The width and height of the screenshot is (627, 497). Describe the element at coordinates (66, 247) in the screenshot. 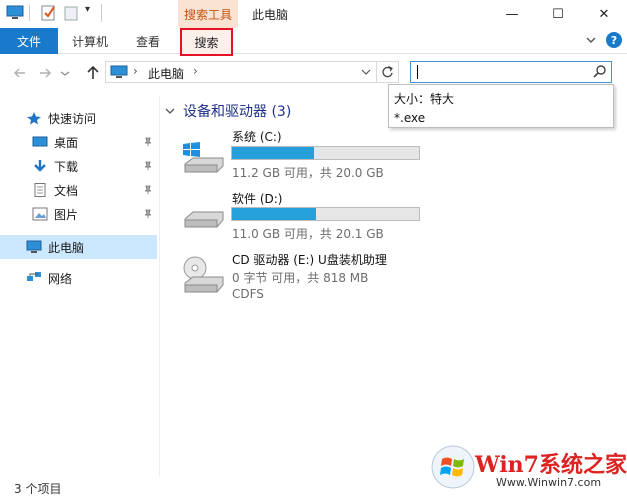

I see `sidebar-item-label: 此电脑` at that location.